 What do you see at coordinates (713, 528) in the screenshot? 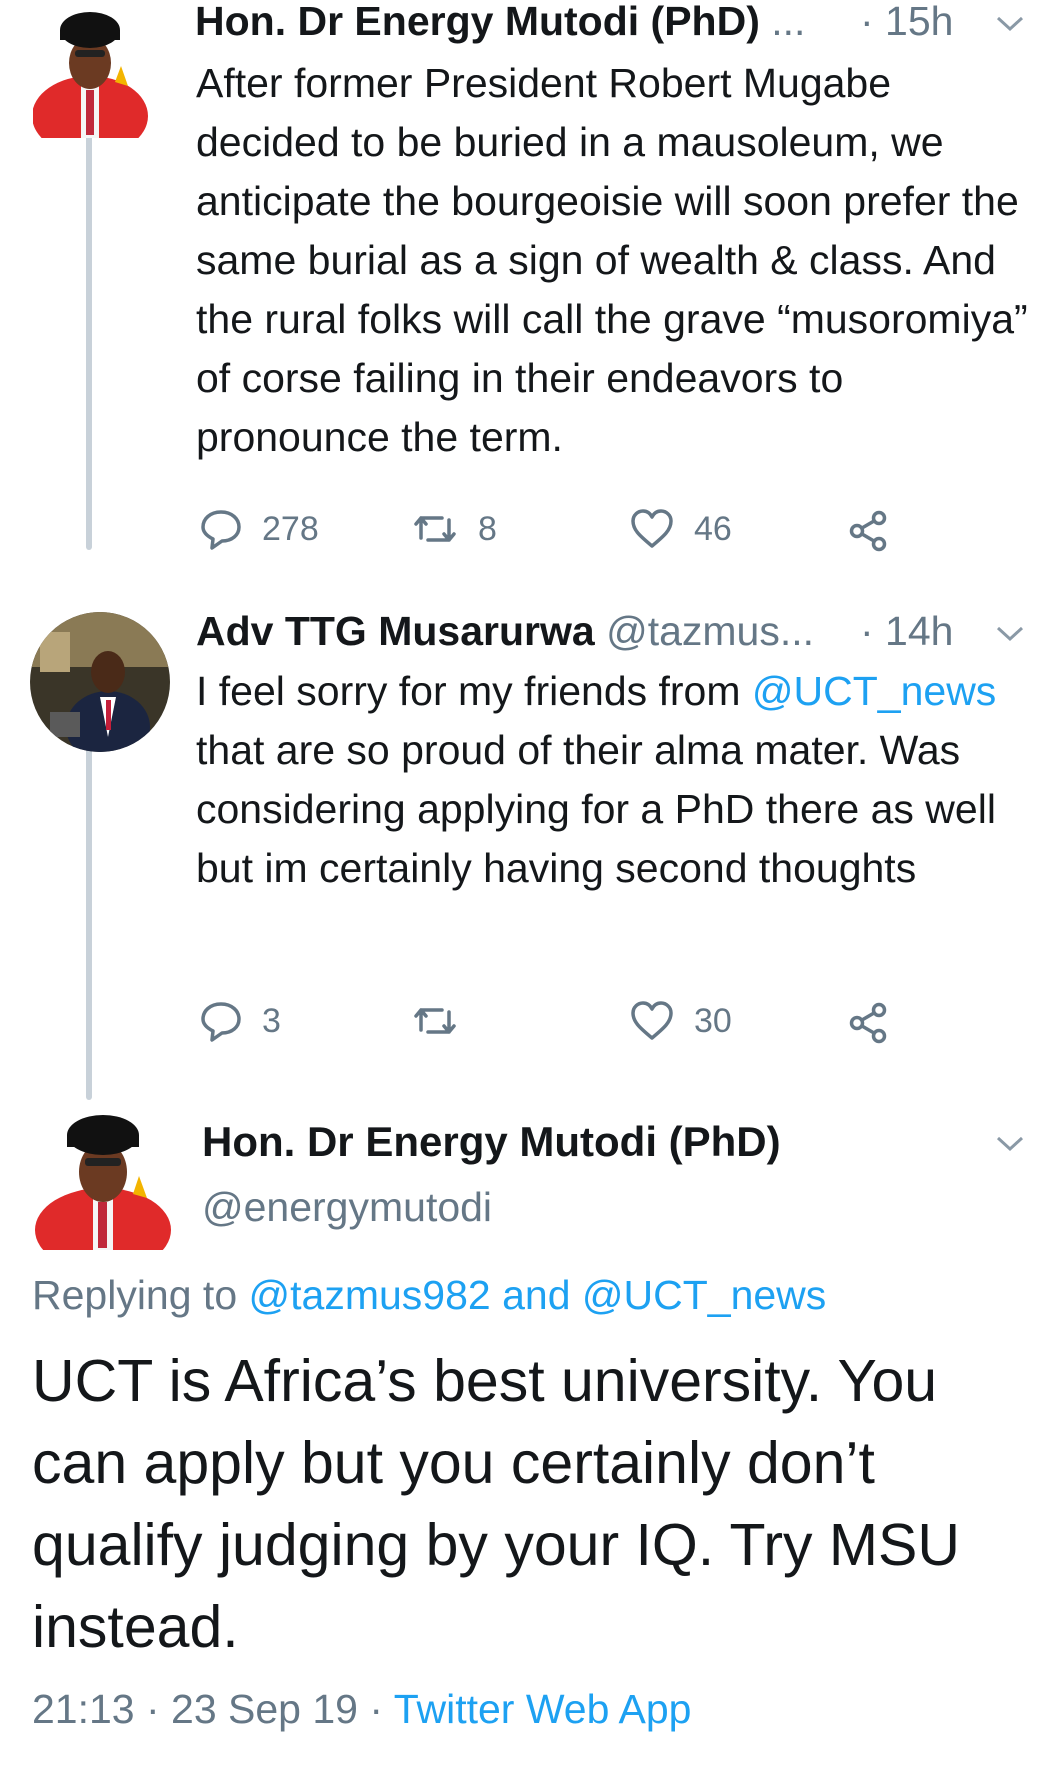
I see `like-count: 46` at bounding box center [713, 528].